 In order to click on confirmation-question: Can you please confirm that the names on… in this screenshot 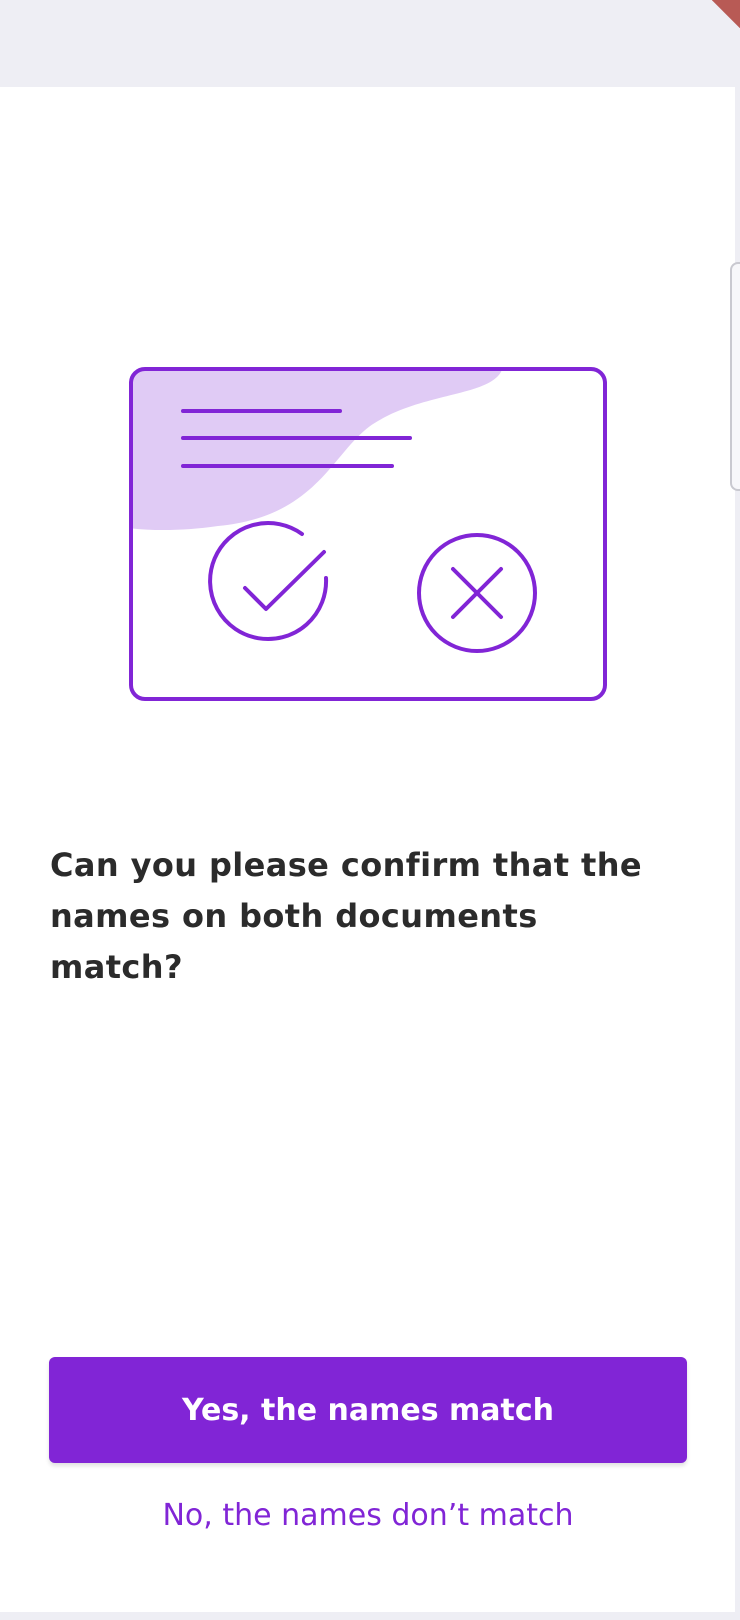, I will do `click(346, 916)`.